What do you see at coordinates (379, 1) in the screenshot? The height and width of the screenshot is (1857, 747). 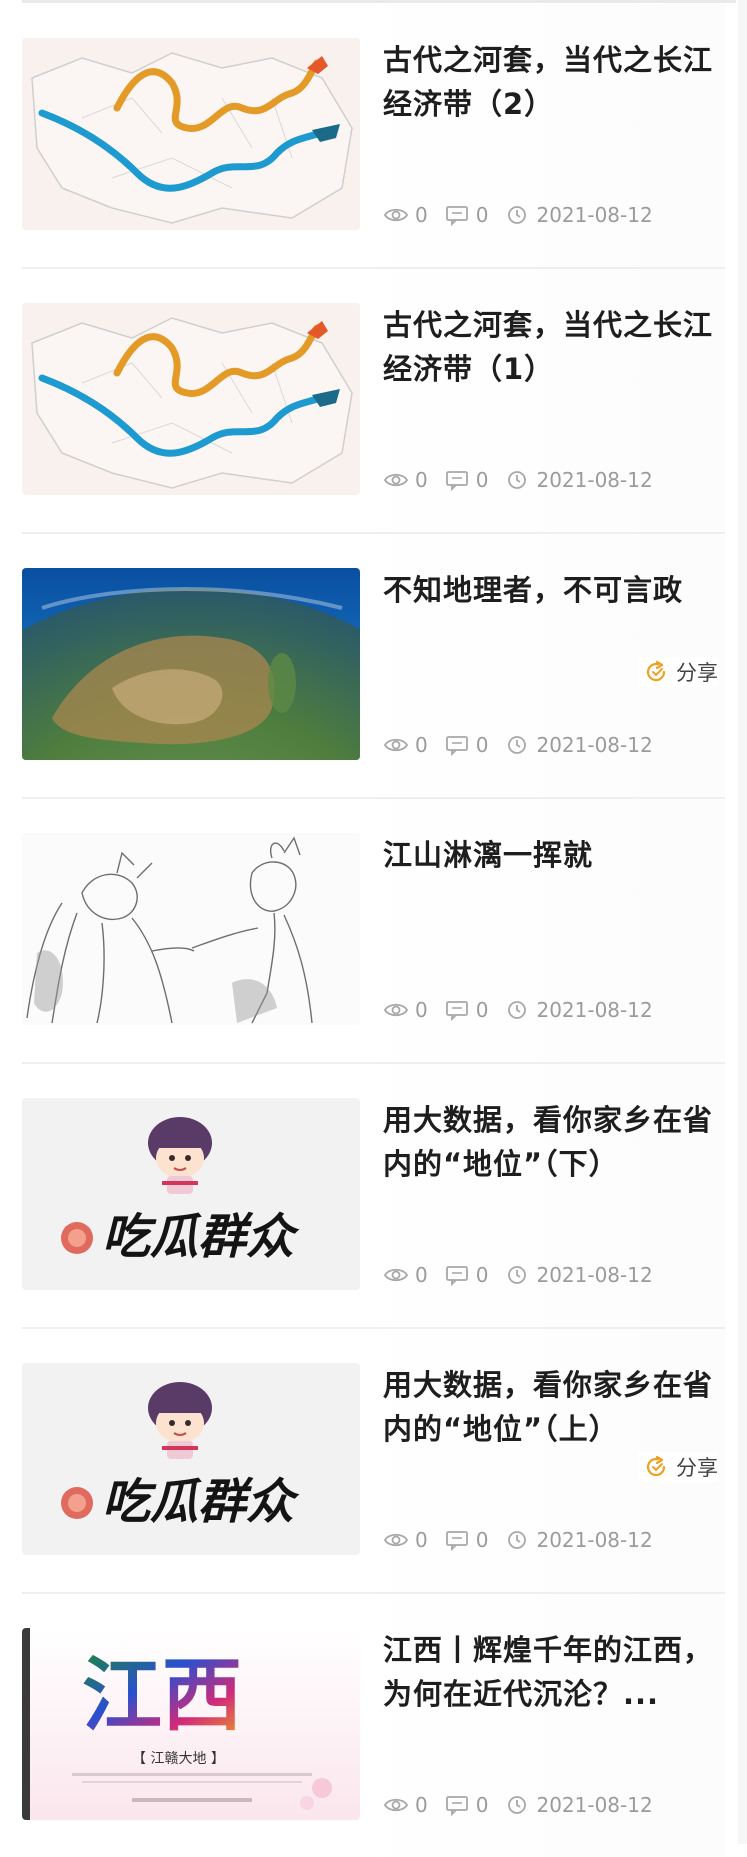 I see `top-divider` at bounding box center [379, 1].